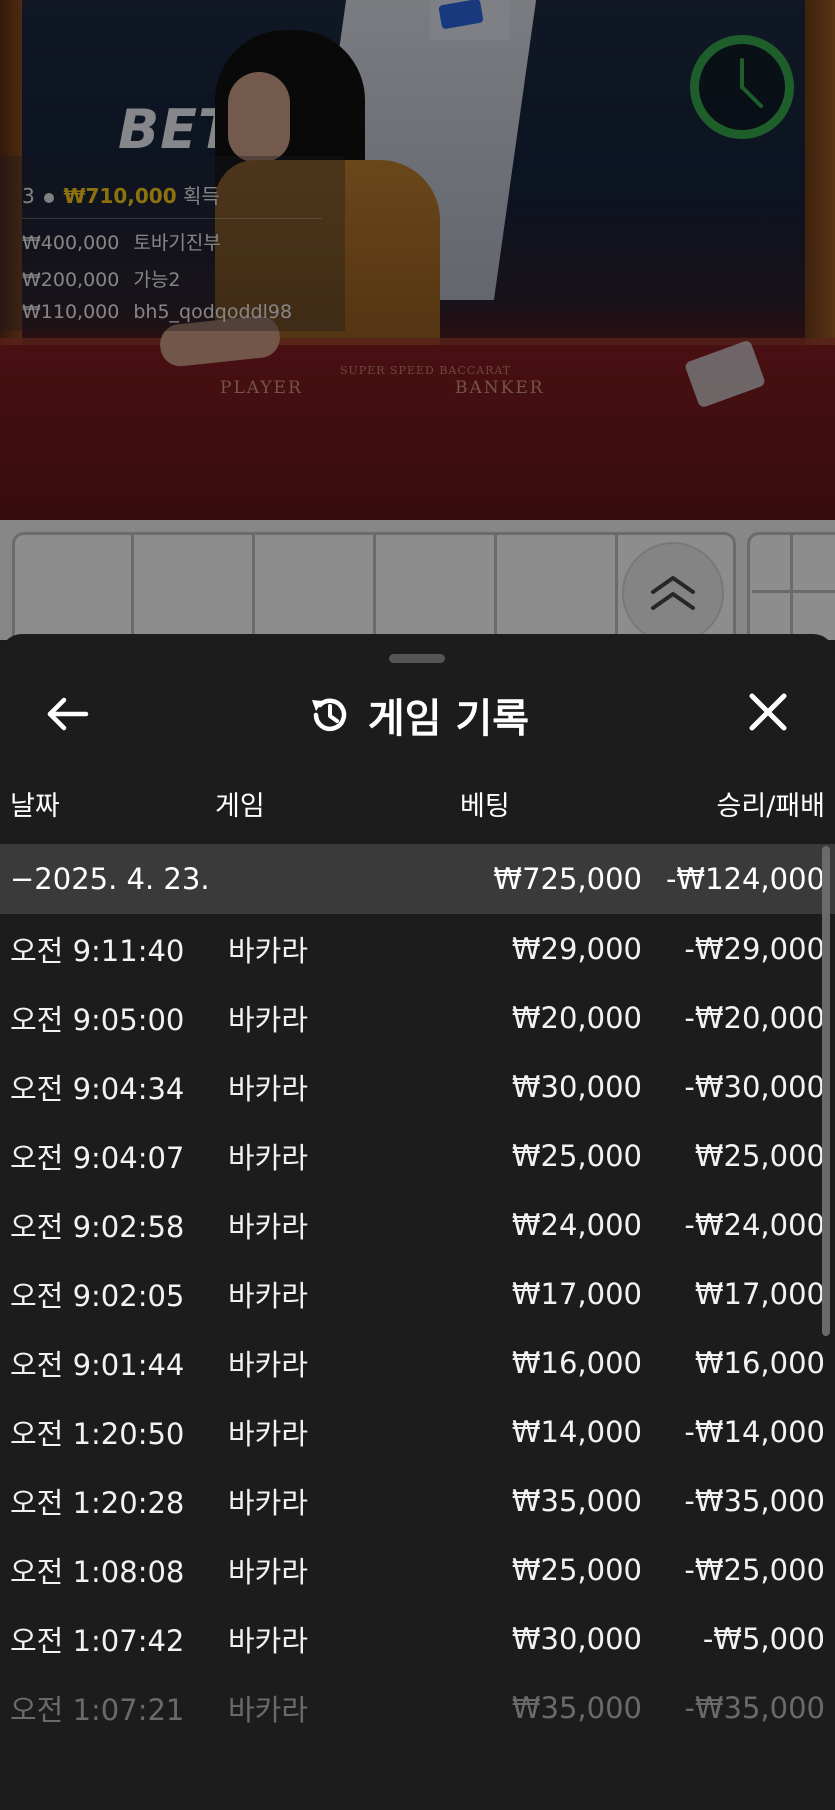  What do you see at coordinates (97, 1295) in the screenshot?
I see `row-time: 오전 9:02:05` at bounding box center [97, 1295].